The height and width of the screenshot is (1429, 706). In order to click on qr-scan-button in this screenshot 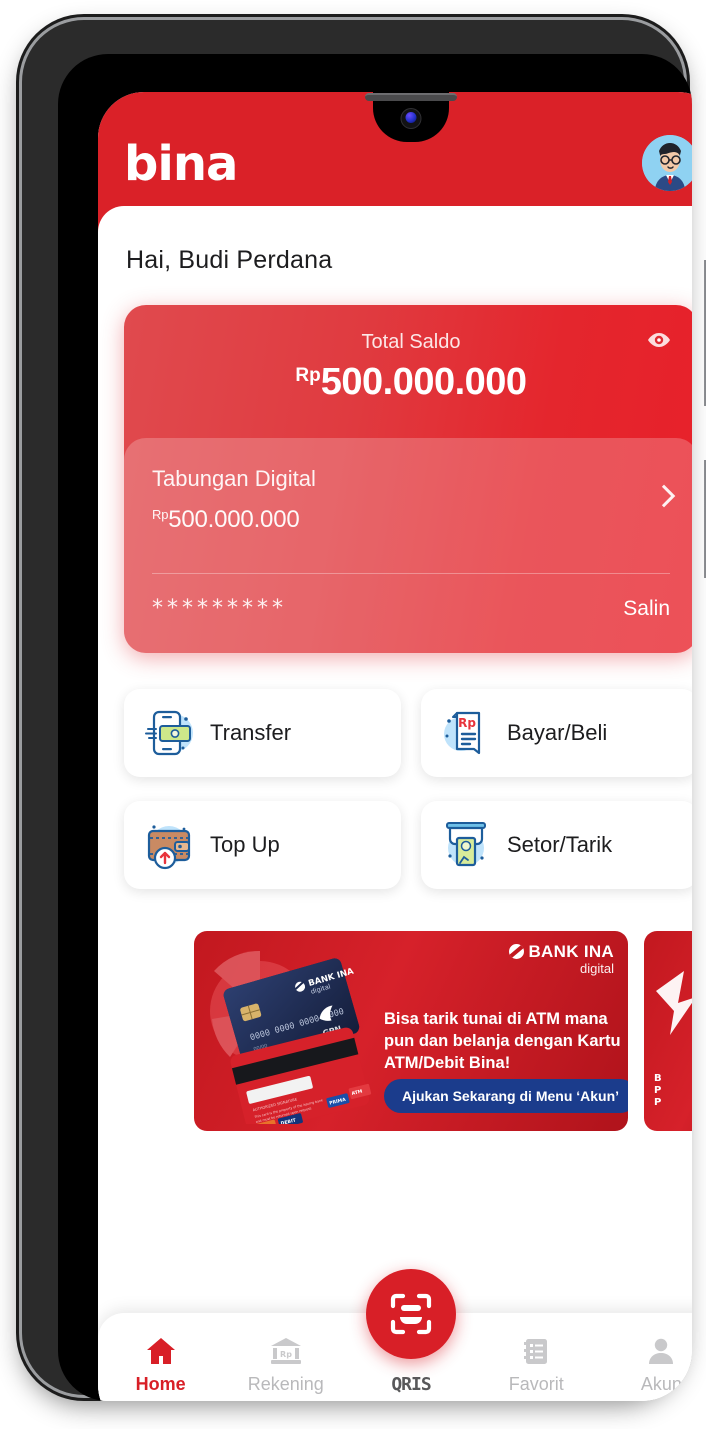, I will do `click(411, 1314)`.